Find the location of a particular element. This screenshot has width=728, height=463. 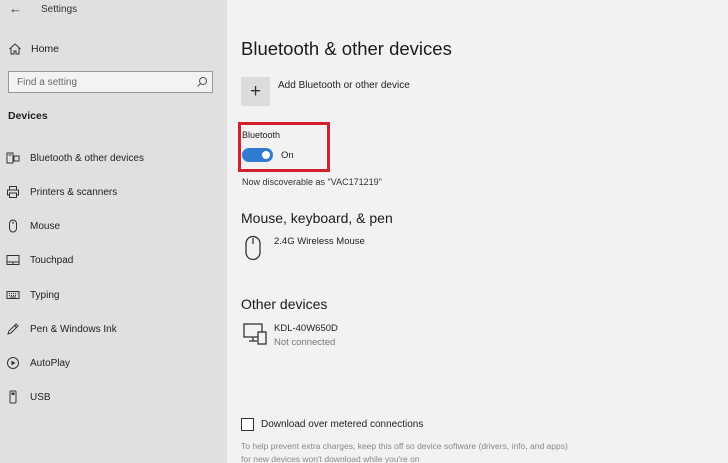

device-status: Not connected is located at coordinates (305, 342).